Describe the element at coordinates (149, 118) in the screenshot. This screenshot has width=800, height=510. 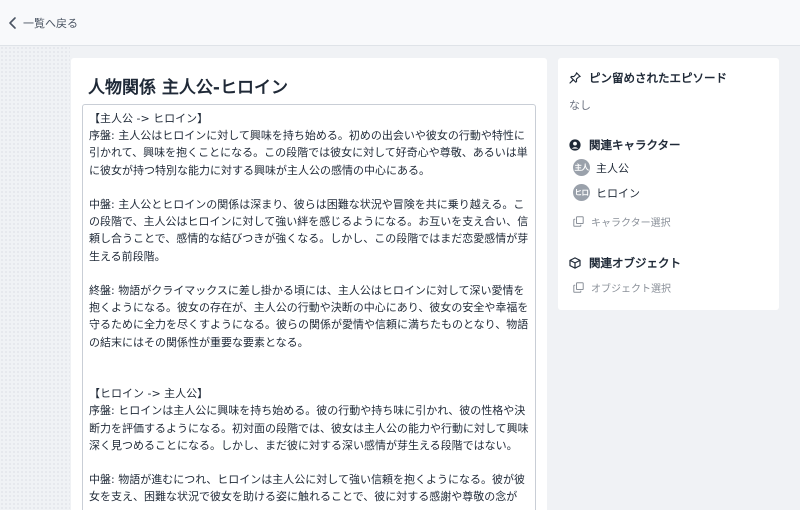
I see `editor-paragraph: 【主人公 -> ヒロイン】` at that location.